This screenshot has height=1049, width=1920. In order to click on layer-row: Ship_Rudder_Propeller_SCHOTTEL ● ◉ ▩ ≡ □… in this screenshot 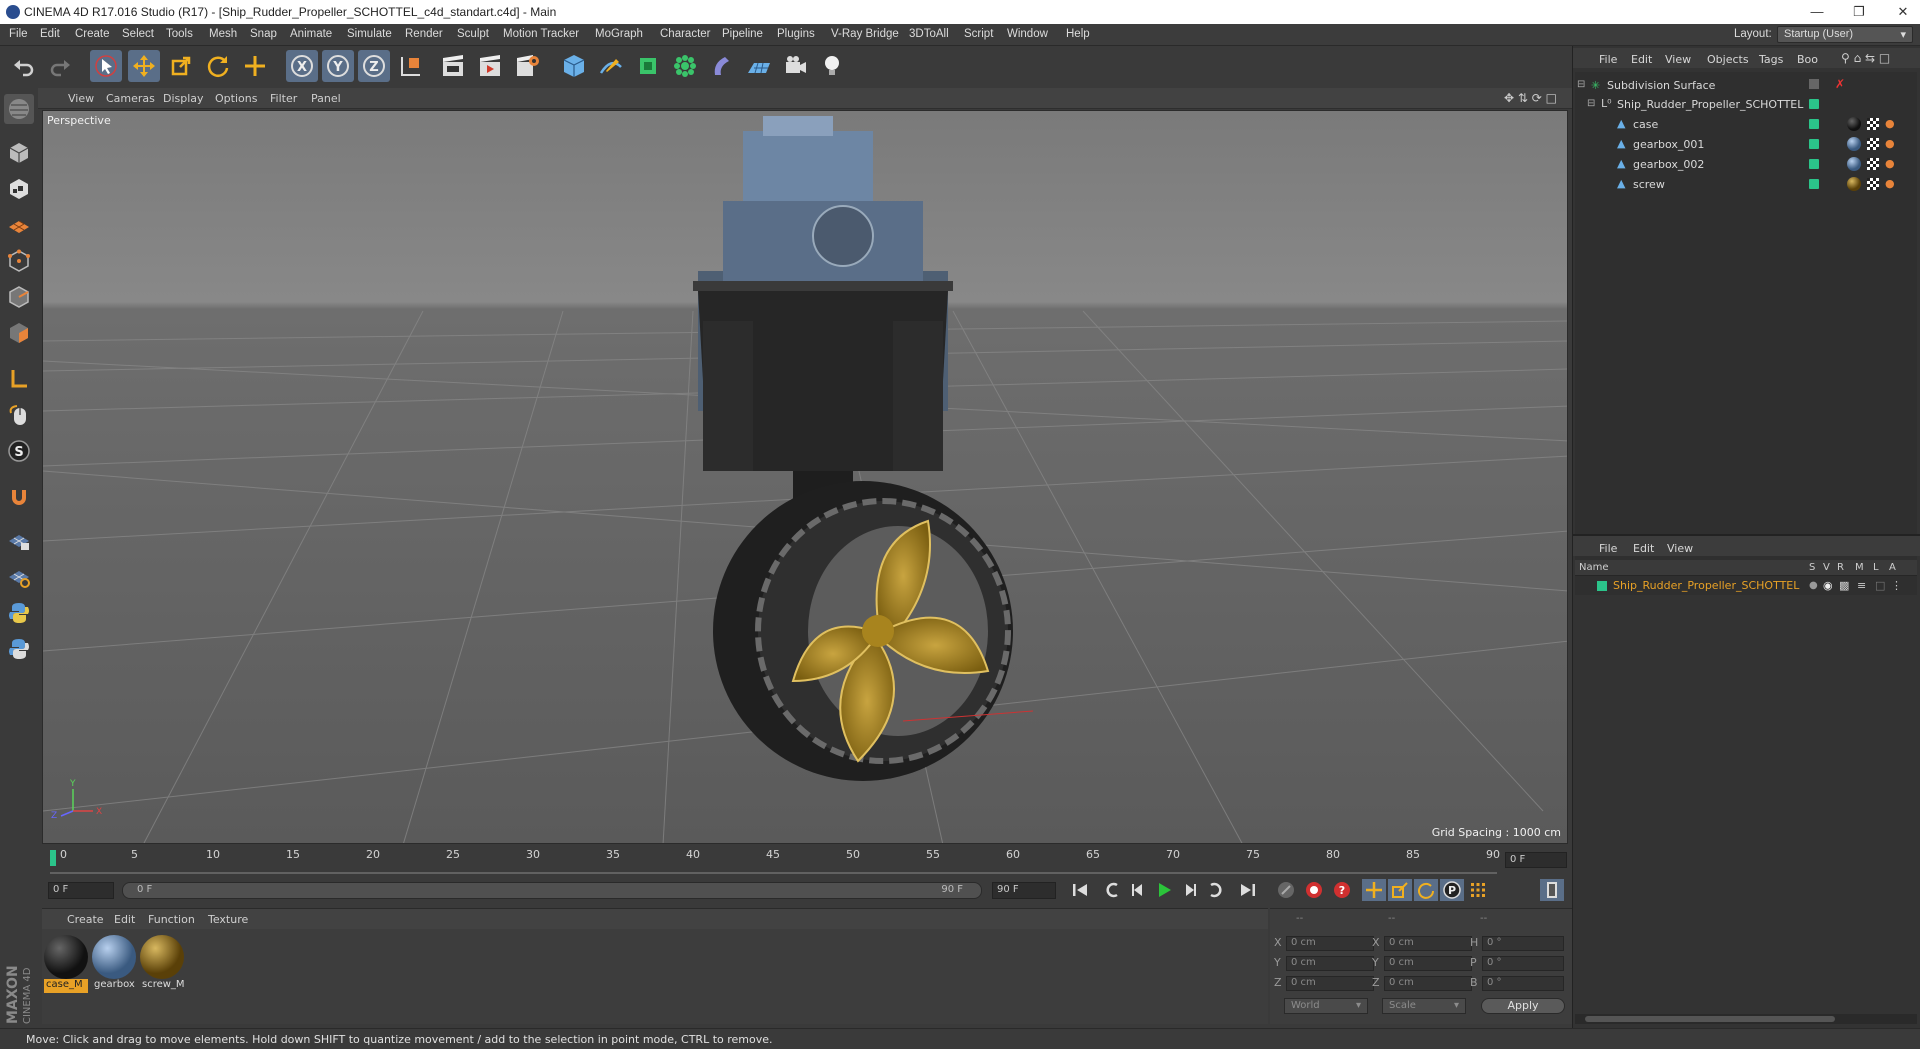, I will do `click(1746, 586)`.